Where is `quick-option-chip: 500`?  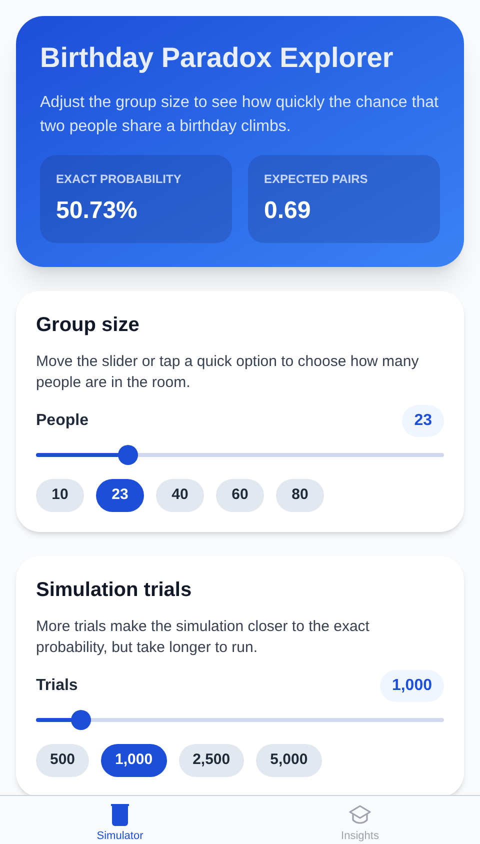
quick-option-chip: 500 is located at coordinates (63, 760).